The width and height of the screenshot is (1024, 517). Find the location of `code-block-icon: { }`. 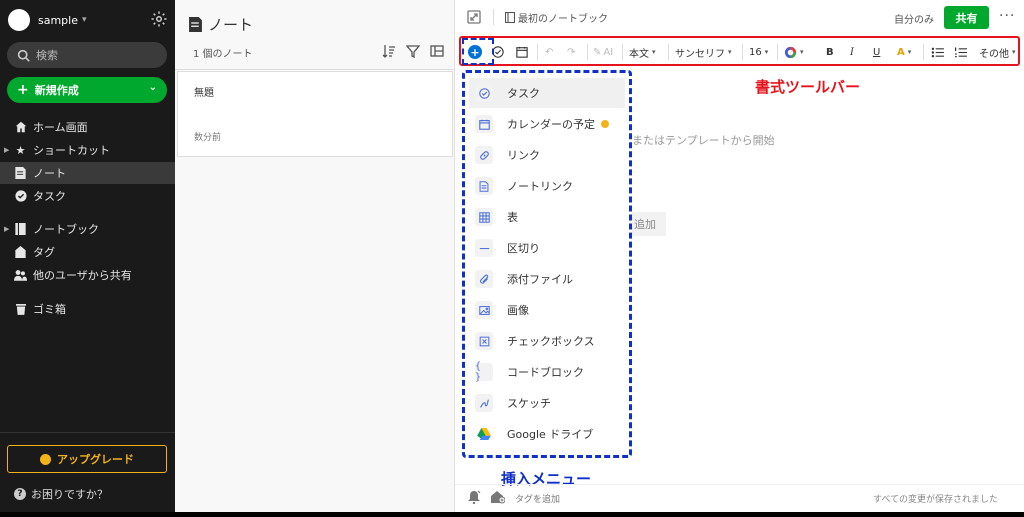

code-block-icon: { } is located at coordinates (484, 372).